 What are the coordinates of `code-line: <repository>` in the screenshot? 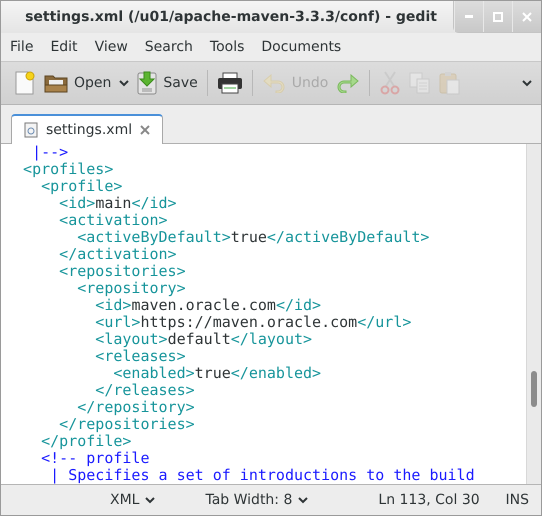 It's located at (132, 288).